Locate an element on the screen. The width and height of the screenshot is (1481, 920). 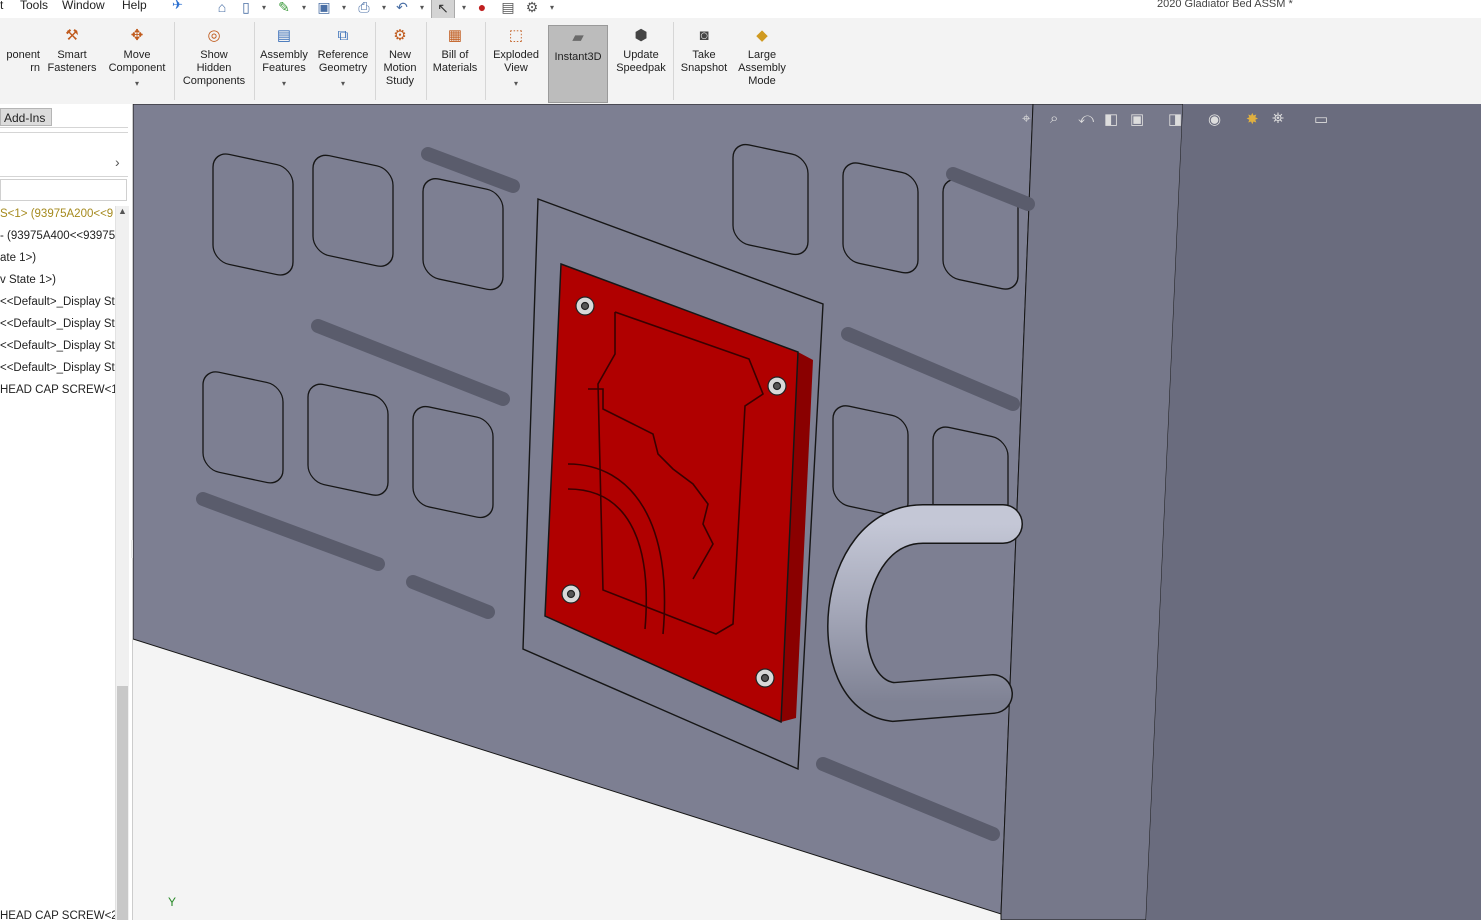
move-component-dropdown-icon: ▾ is located at coordinates (137, 83).